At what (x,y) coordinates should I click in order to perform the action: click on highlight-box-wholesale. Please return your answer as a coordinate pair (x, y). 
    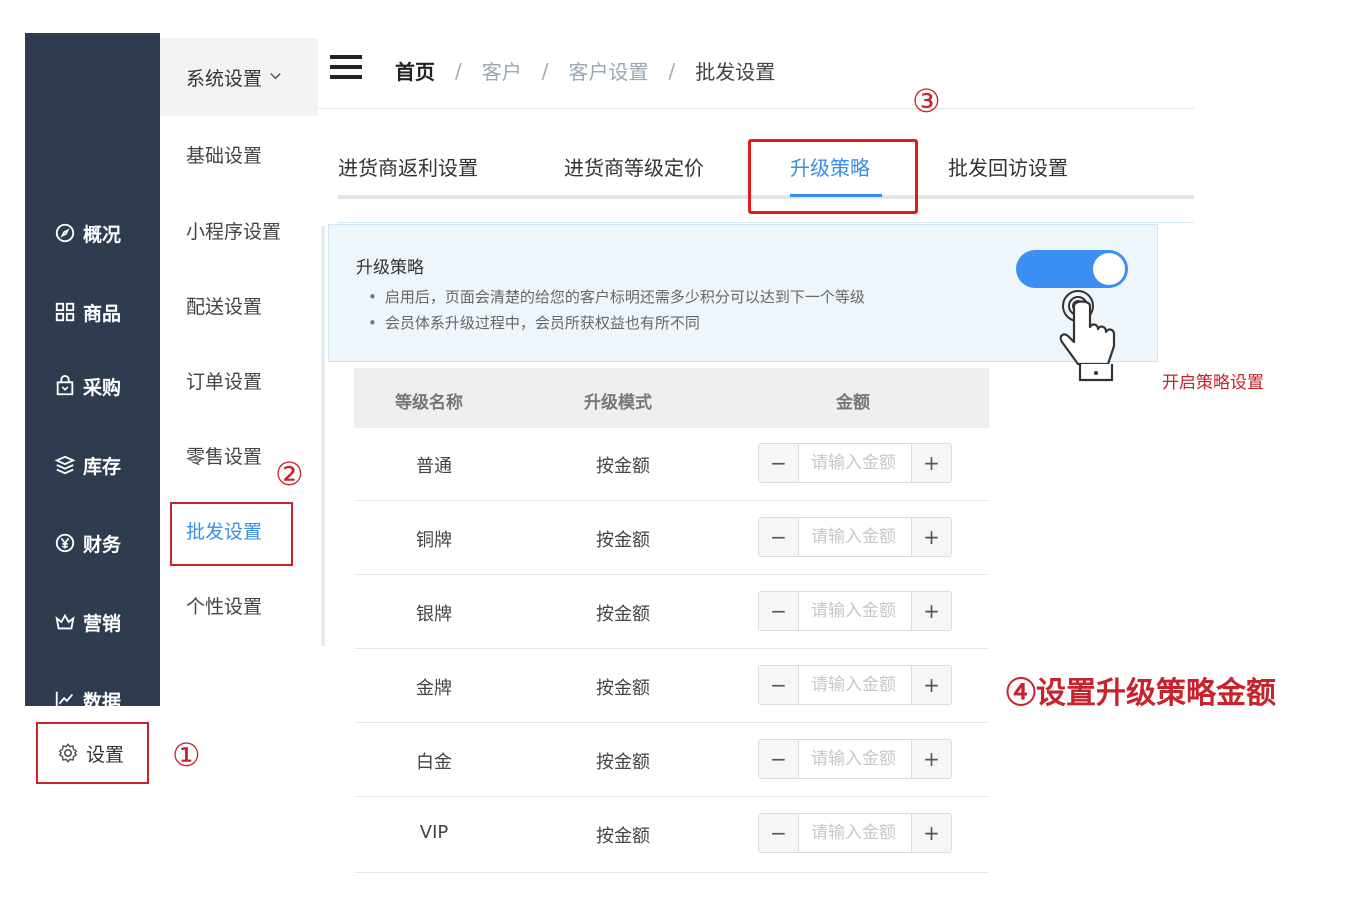
    Looking at the image, I should click on (231, 534).